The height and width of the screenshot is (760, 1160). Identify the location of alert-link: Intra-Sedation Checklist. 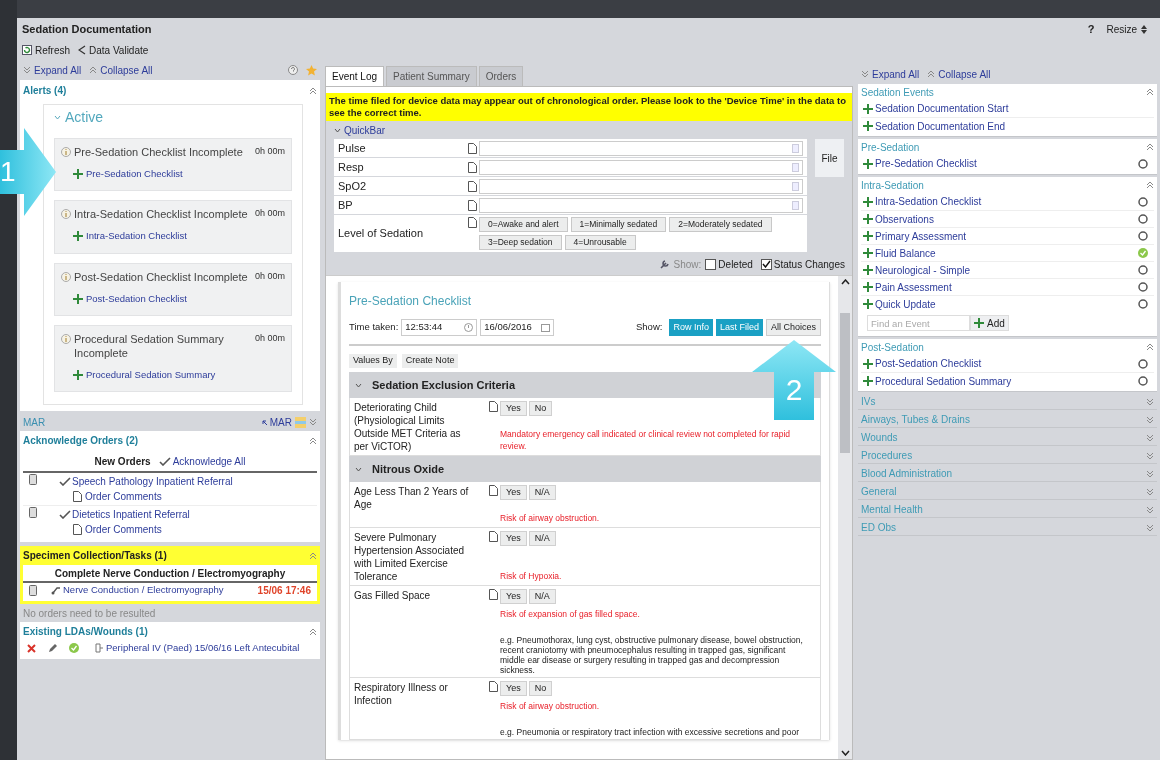
(130, 236).